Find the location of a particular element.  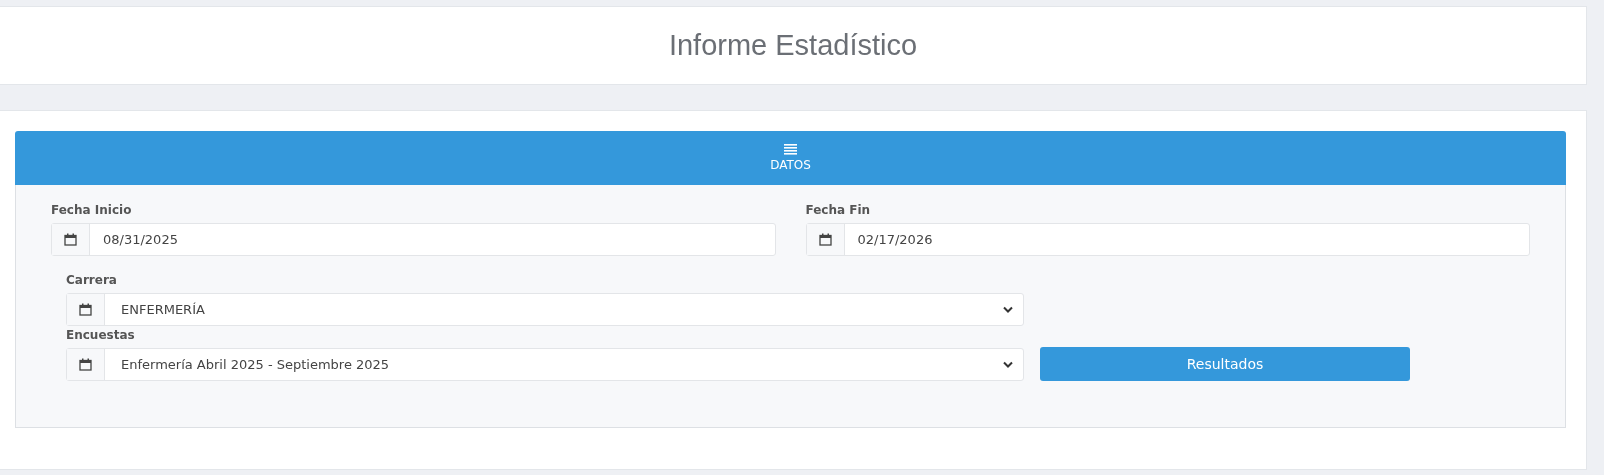

panel-title: DATOS is located at coordinates (790, 165).